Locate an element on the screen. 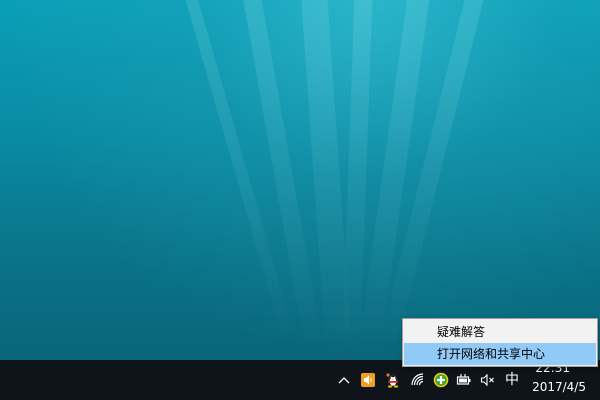 The width and height of the screenshot is (600, 400). menu-item-troubleshoot: 疑难解答 is located at coordinates (500, 332).